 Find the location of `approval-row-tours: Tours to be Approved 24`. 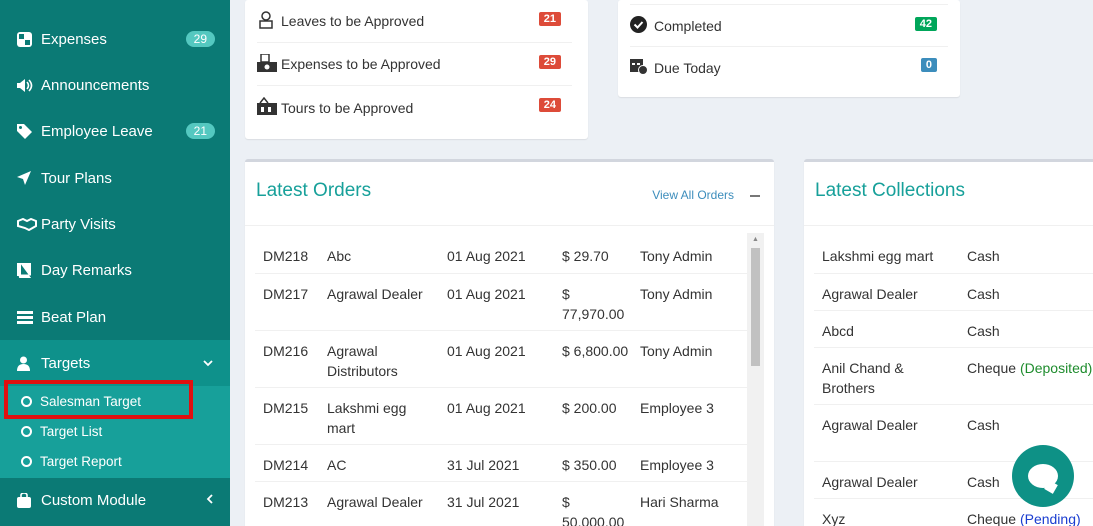

approval-row-tours: Tours to be Approved 24 is located at coordinates (414, 107).